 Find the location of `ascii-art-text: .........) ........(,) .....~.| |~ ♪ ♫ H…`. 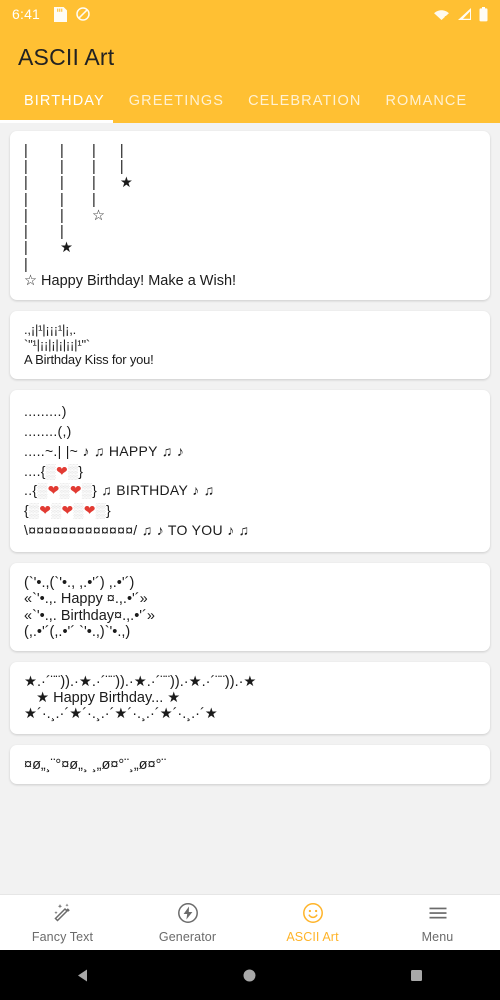

ascii-art-text: .........) ........(,) .....~.| |~ ♪ ♫ H… is located at coordinates (137, 470).